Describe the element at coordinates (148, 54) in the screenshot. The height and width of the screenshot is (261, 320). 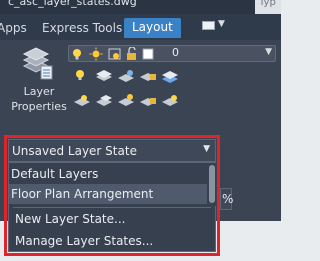
I see `color-swatch-icon` at that location.